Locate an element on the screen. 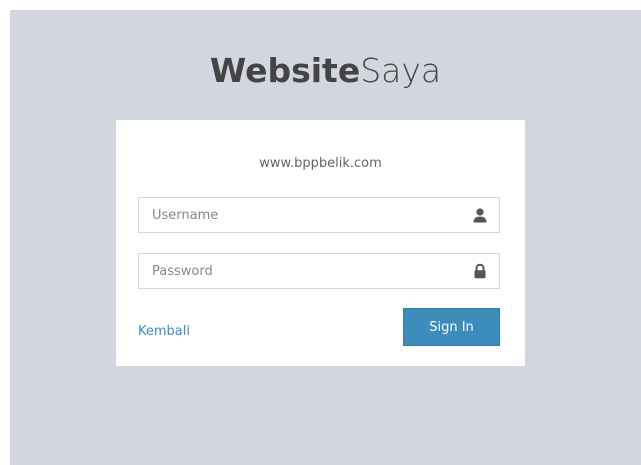  sign-in-button: Sign In is located at coordinates (451, 327).